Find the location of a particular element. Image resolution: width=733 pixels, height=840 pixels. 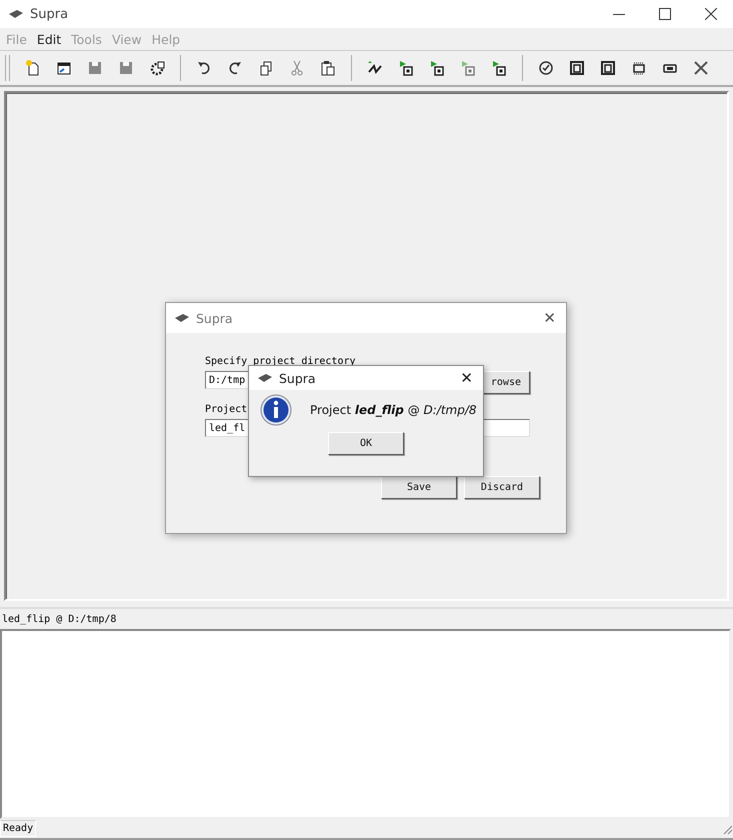

menu-item: Edit is located at coordinates (49, 39).